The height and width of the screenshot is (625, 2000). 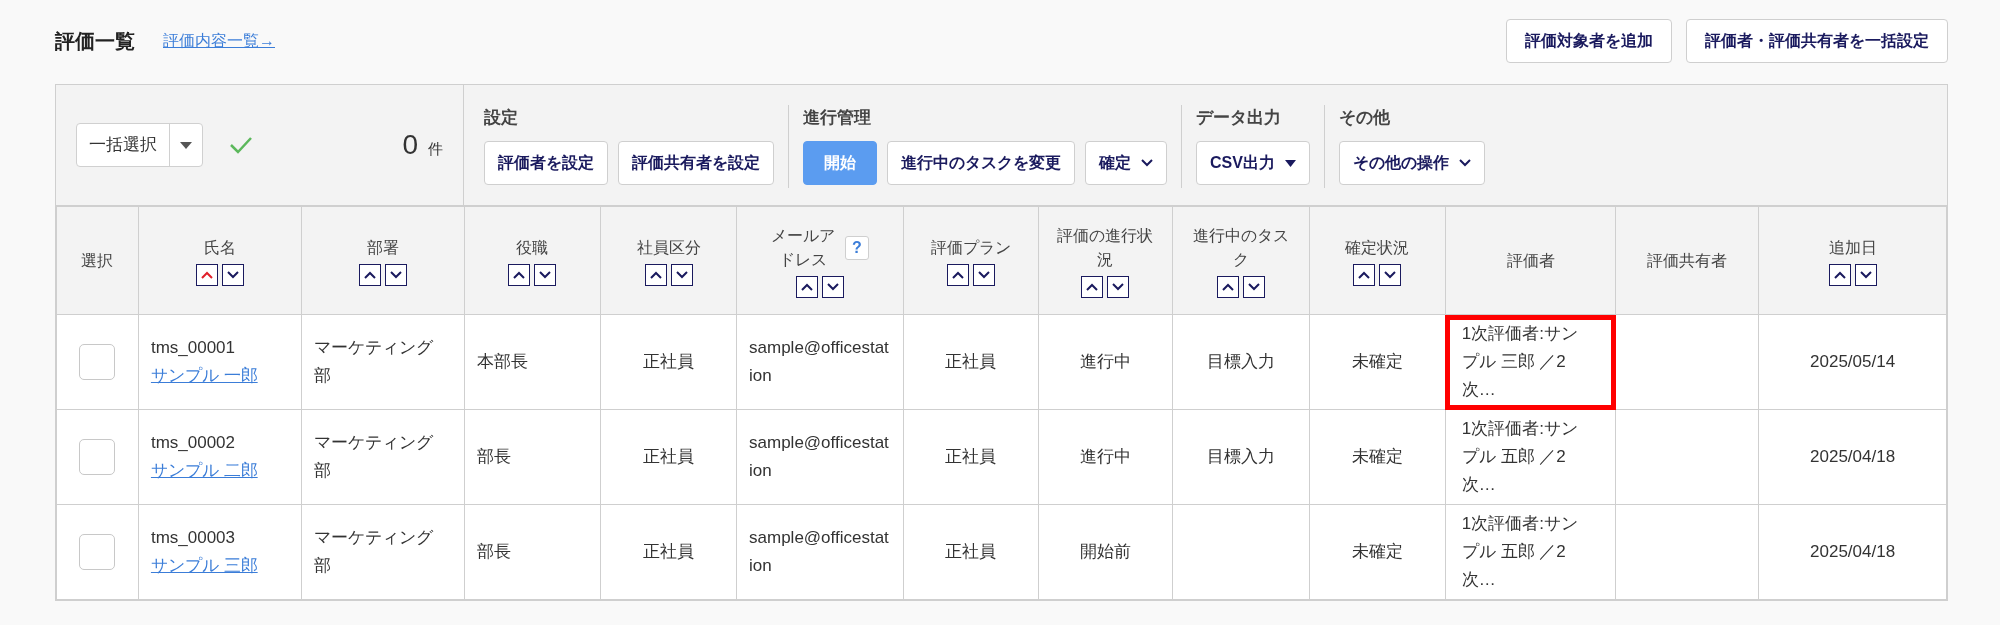 I want to click on toolbar-button: 進行中のタスクを変更, so click(x=981, y=163).